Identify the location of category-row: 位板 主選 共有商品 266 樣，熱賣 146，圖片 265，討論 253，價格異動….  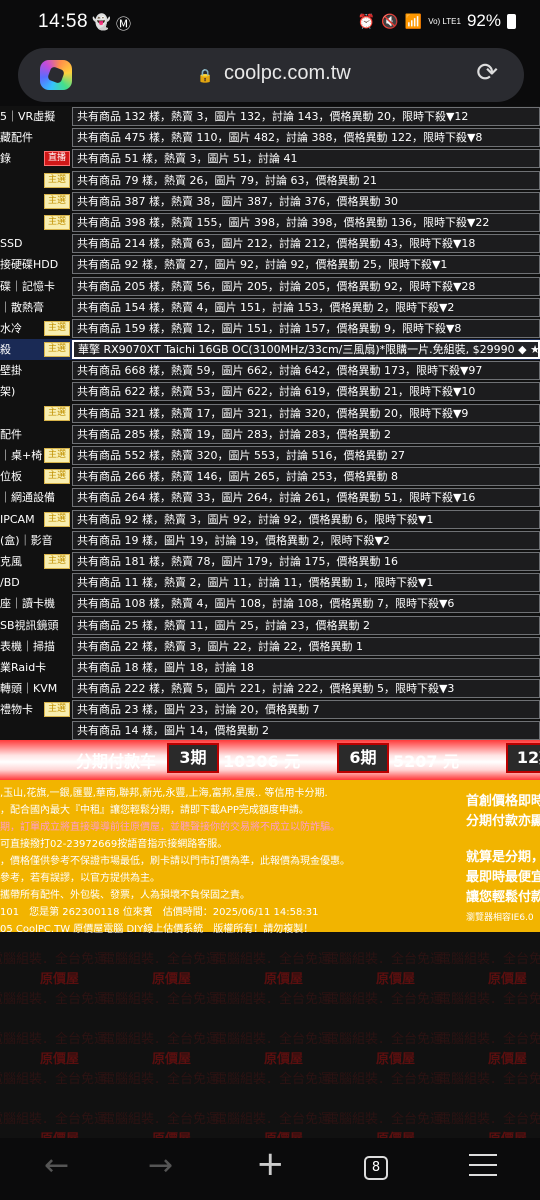
(270, 476).